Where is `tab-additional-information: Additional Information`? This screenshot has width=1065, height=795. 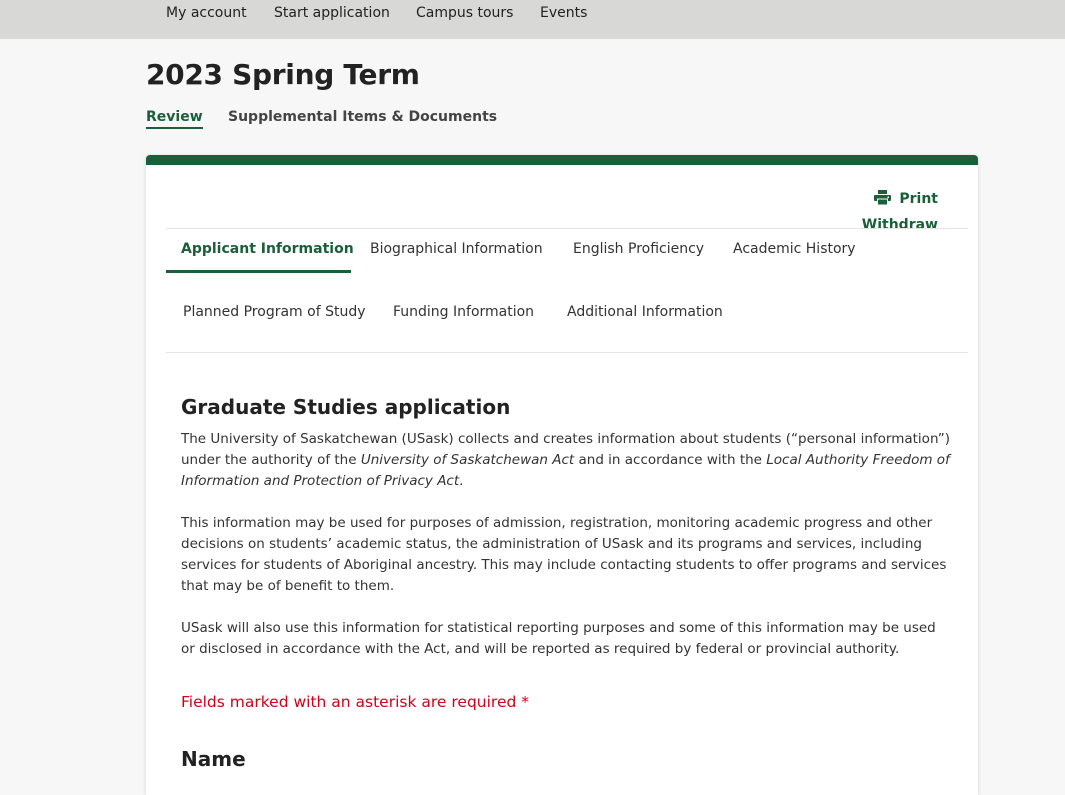
tab-additional-information: Additional Information is located at coordinates (645, 312).